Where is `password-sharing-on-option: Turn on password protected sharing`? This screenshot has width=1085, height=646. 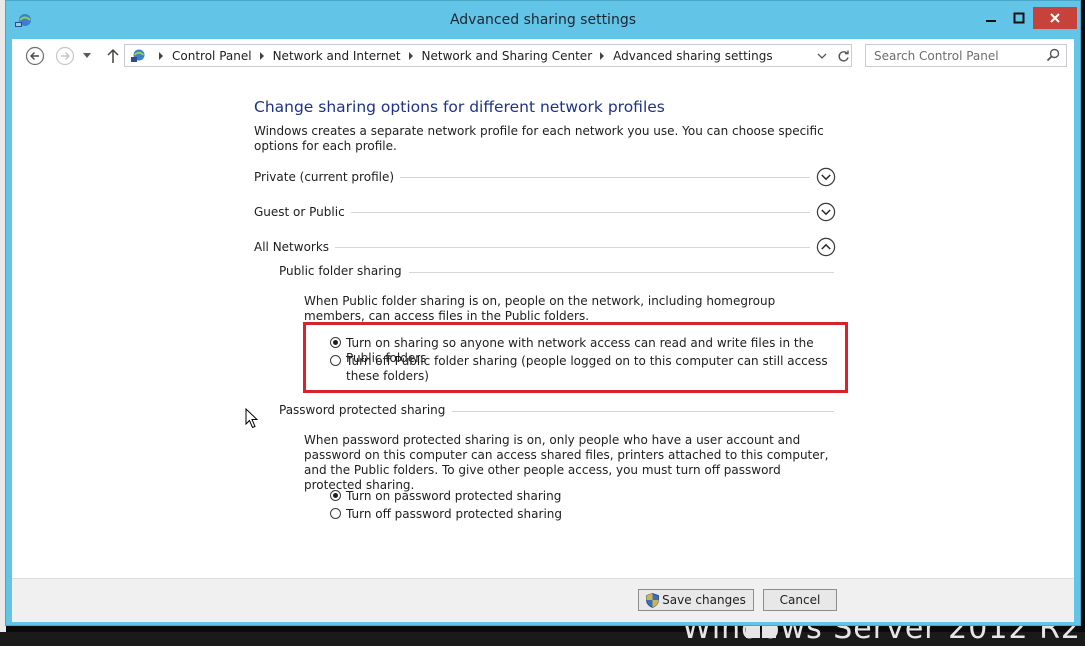 password-sharing-on-option: Turn on password protected sharing is located at coordinates (585, 496).